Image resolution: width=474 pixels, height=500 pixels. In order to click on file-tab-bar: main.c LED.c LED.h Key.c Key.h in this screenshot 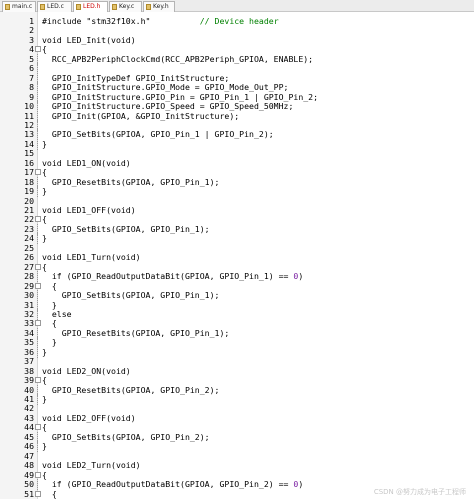, I will do `click(237, 6)`.